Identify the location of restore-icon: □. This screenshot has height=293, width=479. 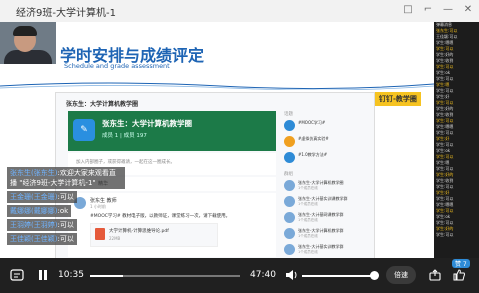
(408, 10).